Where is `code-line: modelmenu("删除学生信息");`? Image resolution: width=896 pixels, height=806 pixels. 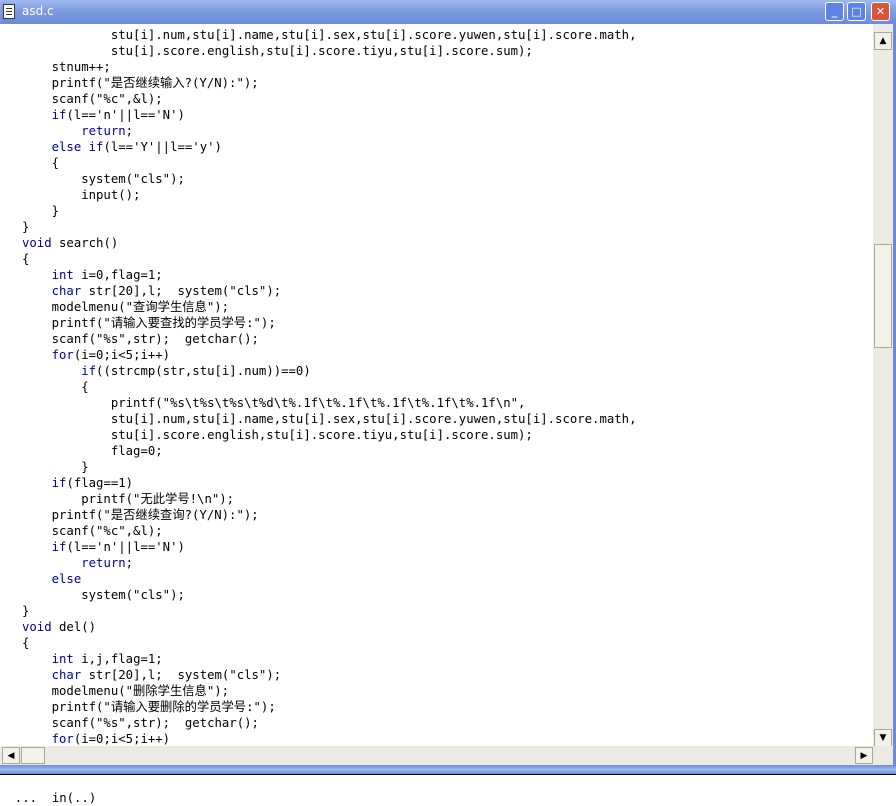
code-line: modelmenu("删除学生信息"); is located at coordinates (125, 691).